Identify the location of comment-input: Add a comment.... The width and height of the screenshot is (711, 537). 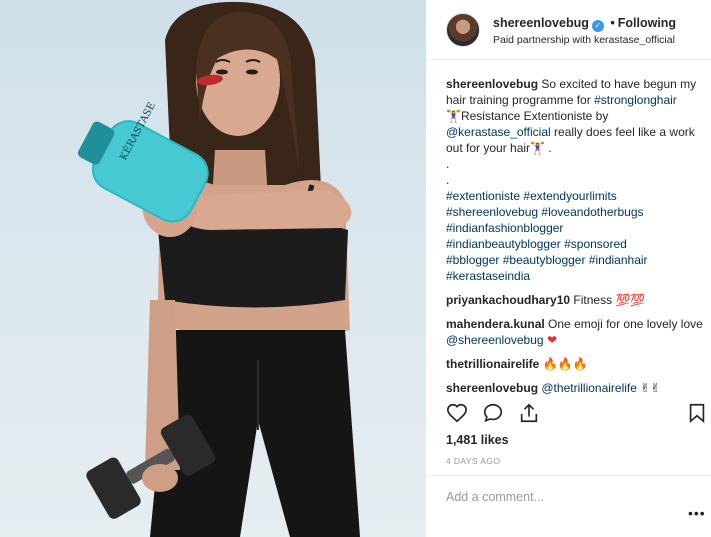
(495, 497).